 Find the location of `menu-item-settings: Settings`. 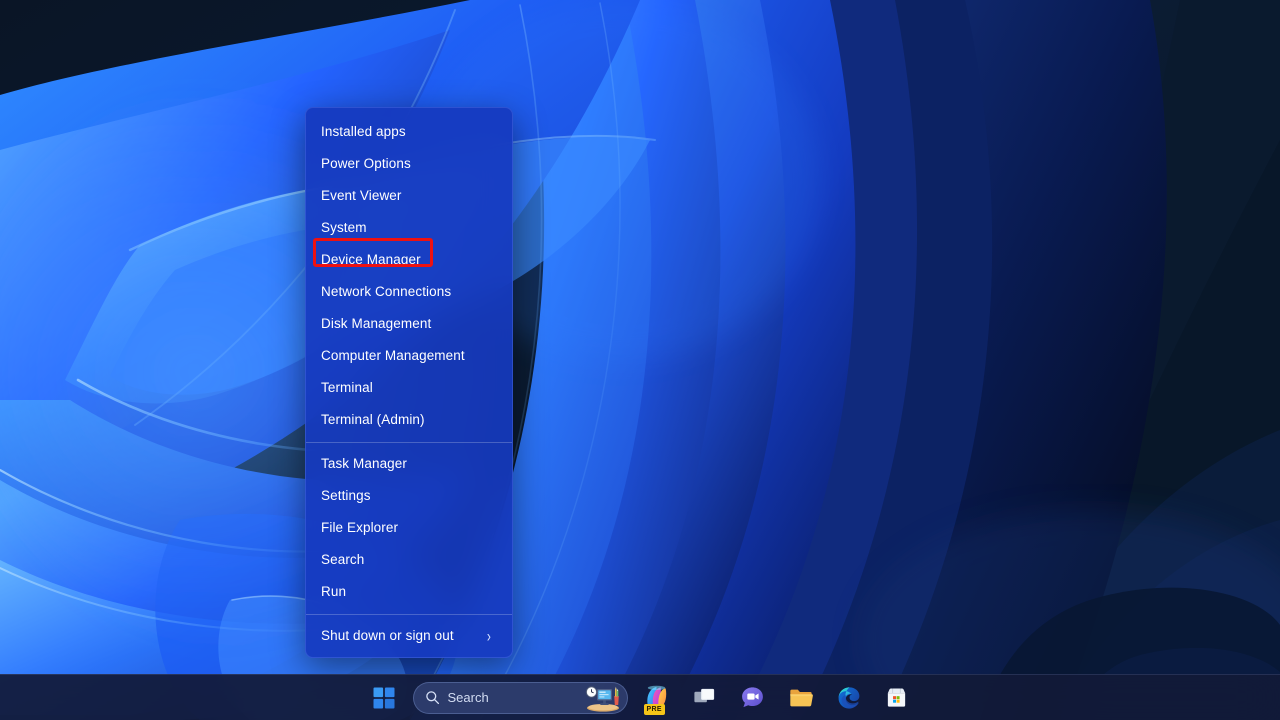

menu-item-settings: Settings is located at coordinates (409, 496).